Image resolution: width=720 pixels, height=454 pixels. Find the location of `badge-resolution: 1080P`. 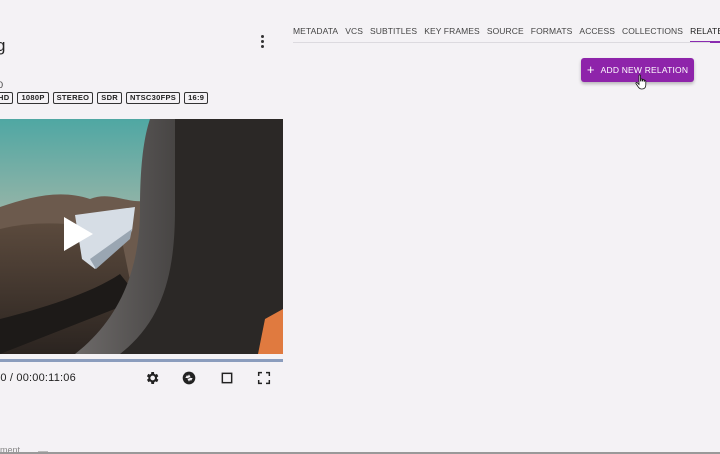

badge-resolution: 1080P is located at coordinates (33, 98).